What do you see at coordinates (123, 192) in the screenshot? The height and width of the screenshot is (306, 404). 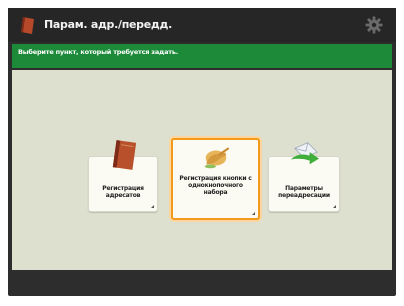 I see `register-destinations-label: Регистрация адресатов` at bounding box center [123, 192].